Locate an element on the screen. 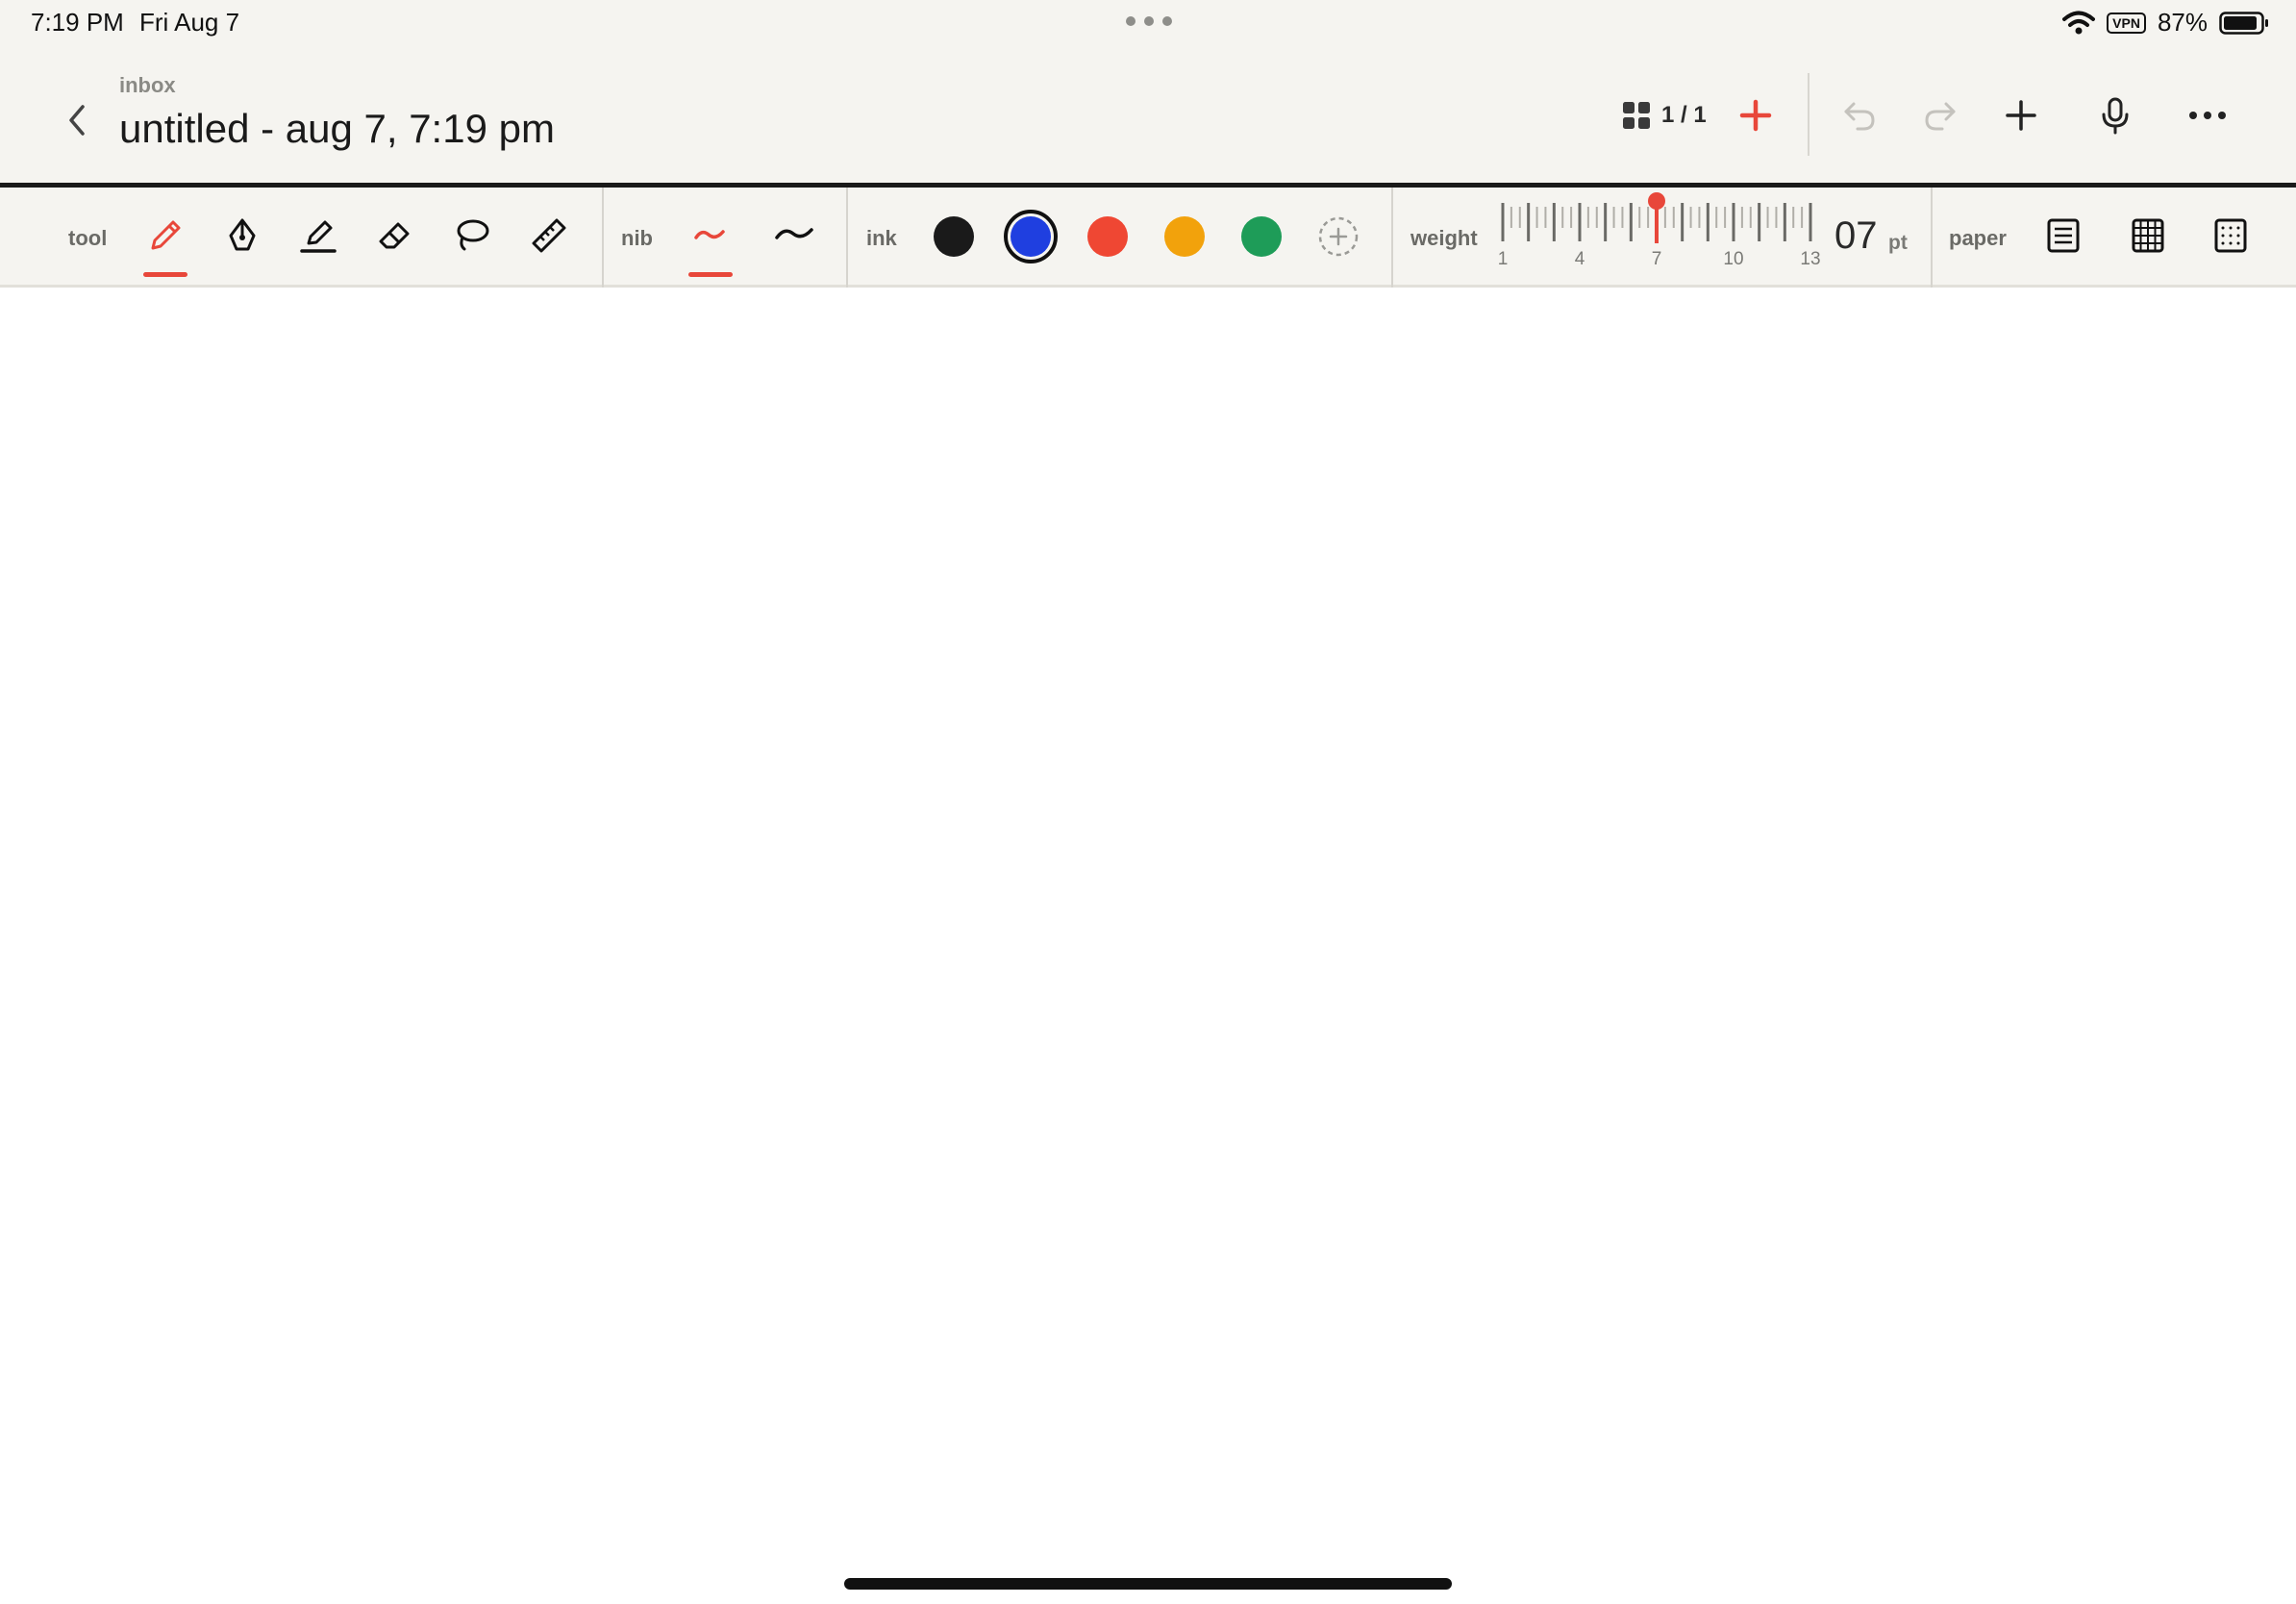  tool-label: tool is located at coordinates (88, 238).